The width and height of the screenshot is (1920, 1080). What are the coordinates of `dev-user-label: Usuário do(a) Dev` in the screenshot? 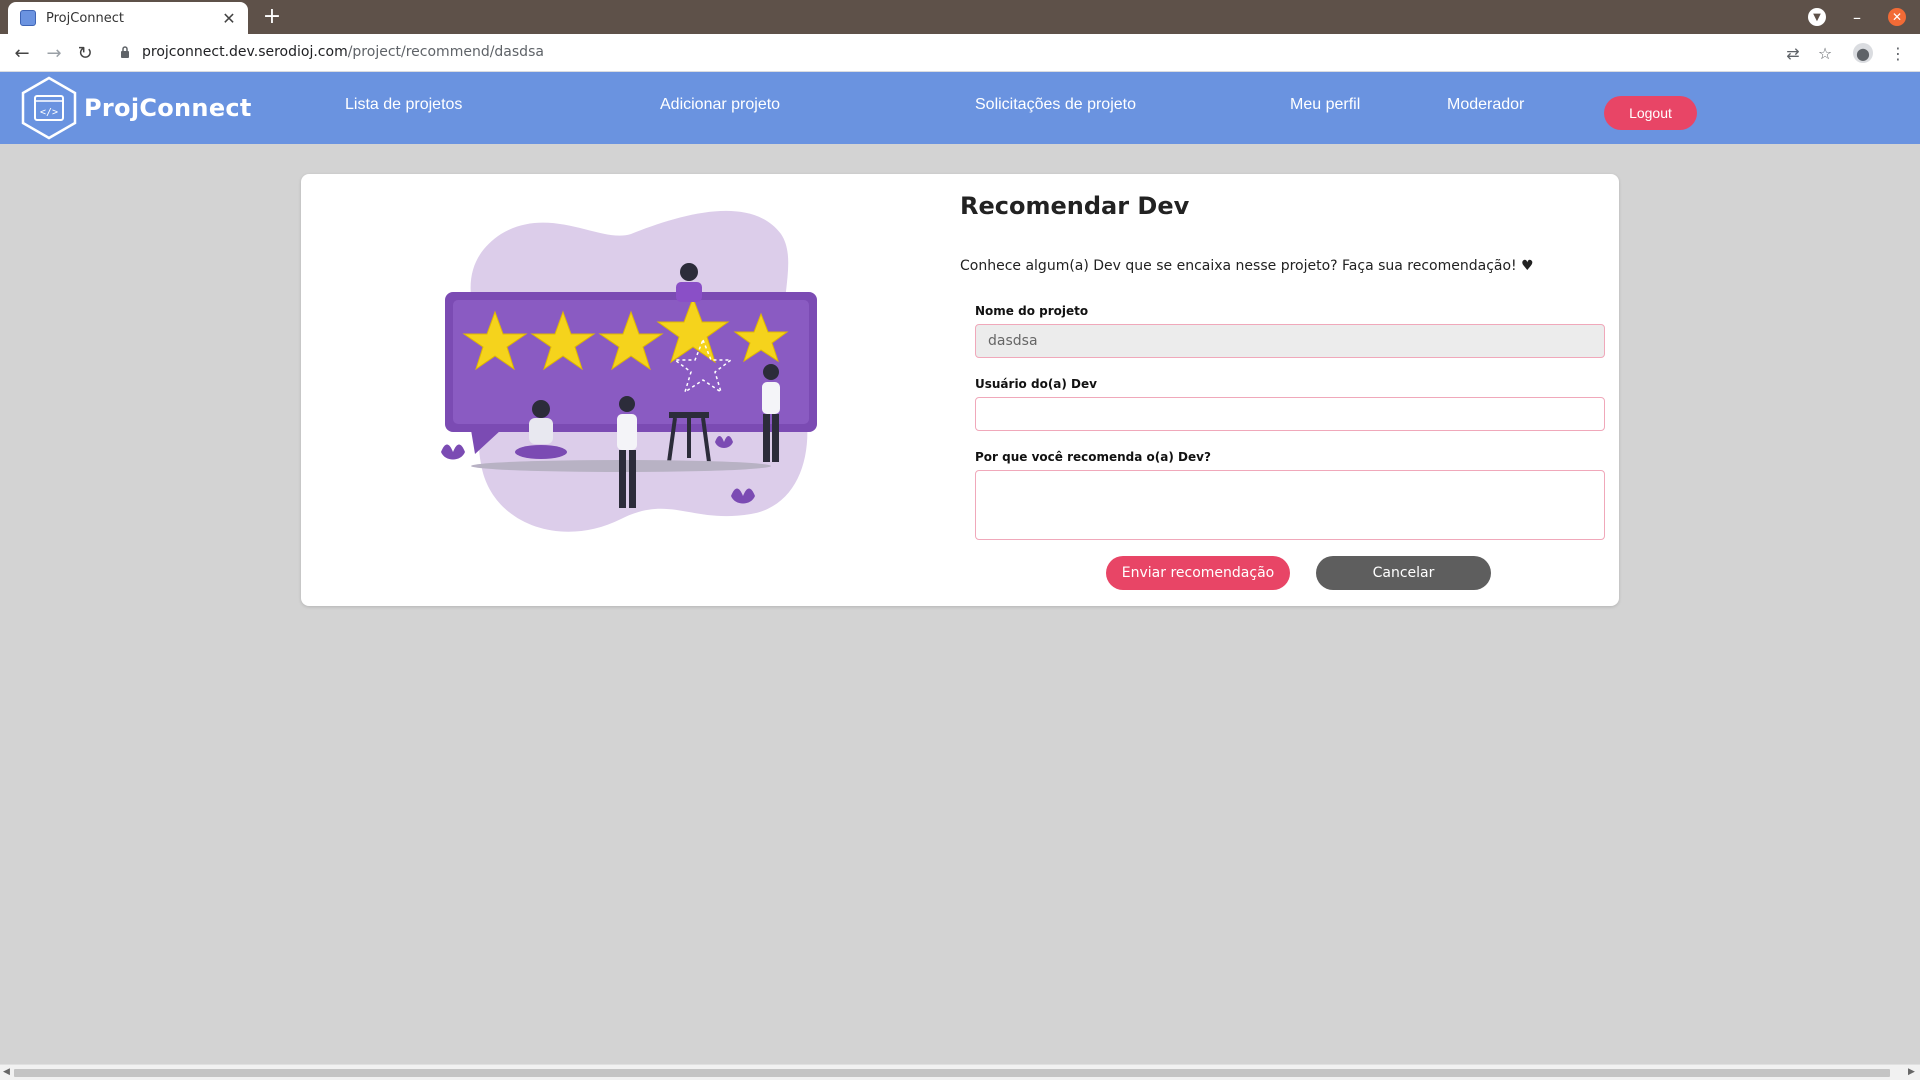 It's located at (1036, 384).